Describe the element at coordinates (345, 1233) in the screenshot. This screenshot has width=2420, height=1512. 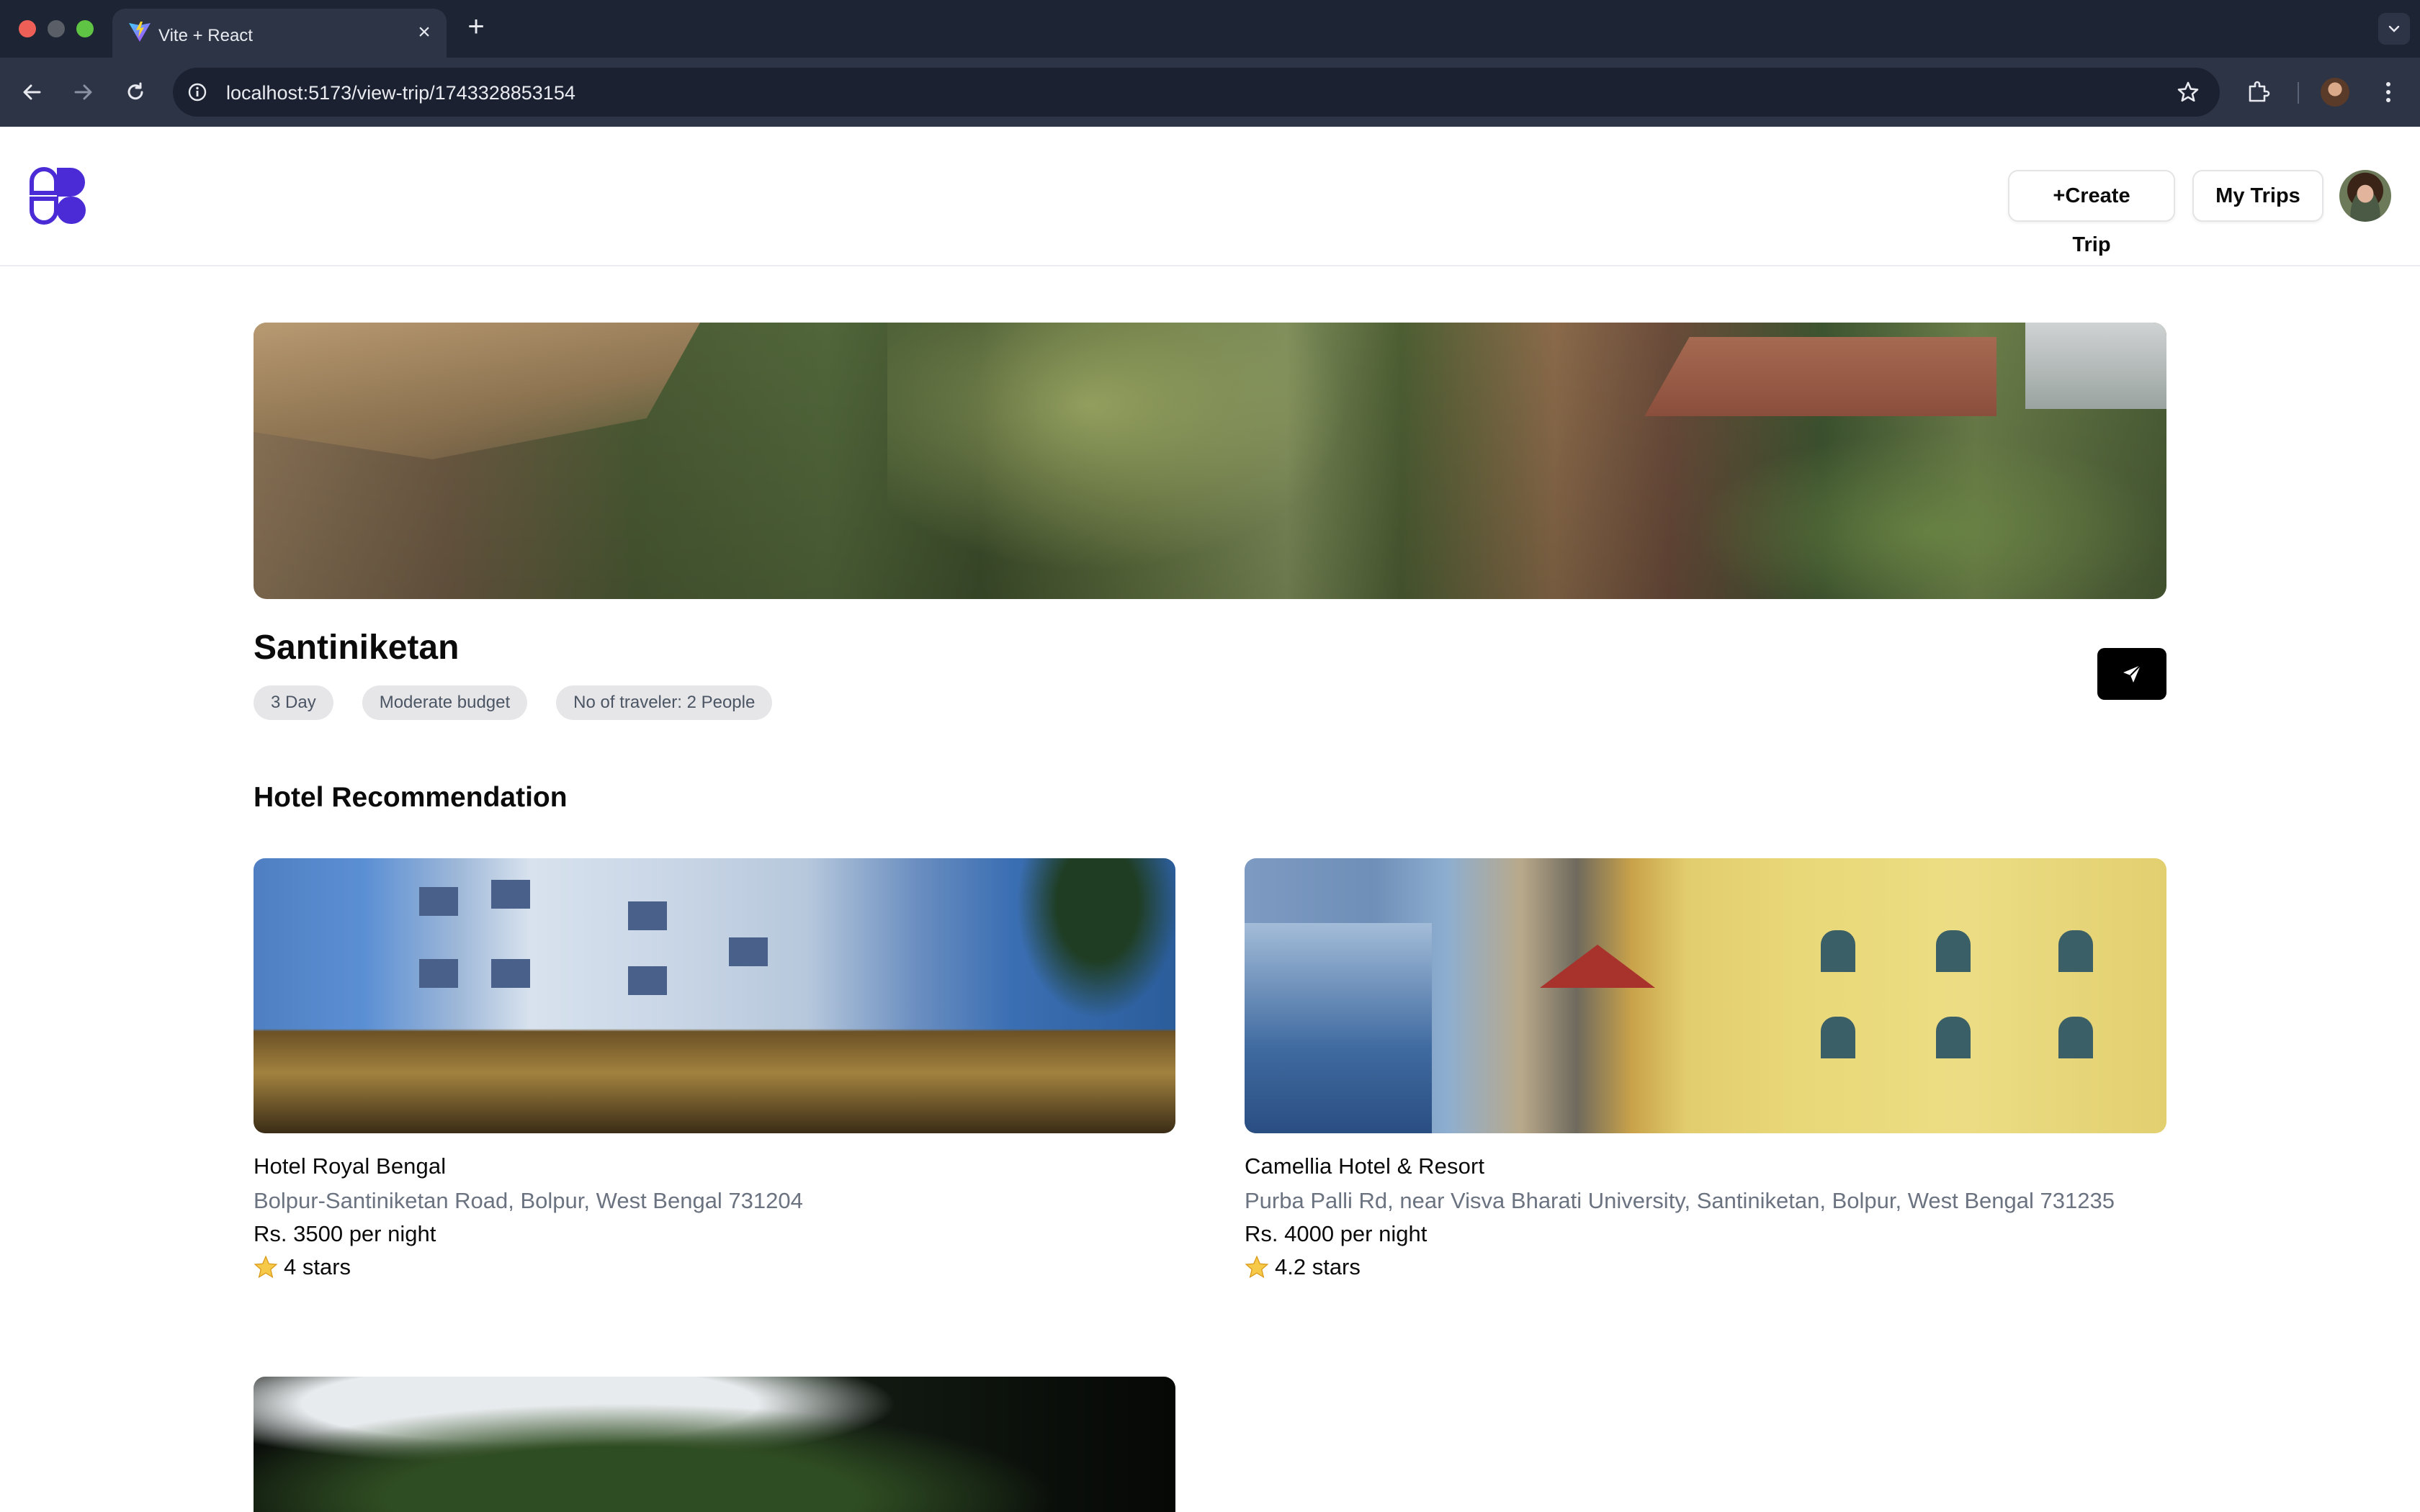
I see `hotel-price: Rs. 3500 per night` at that location.